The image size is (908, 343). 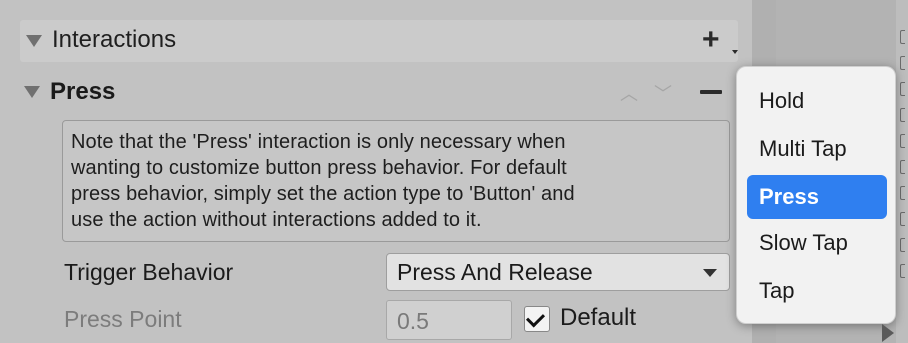 I want to click on menu-item-tap: Tap, so click(x=817, y=291).